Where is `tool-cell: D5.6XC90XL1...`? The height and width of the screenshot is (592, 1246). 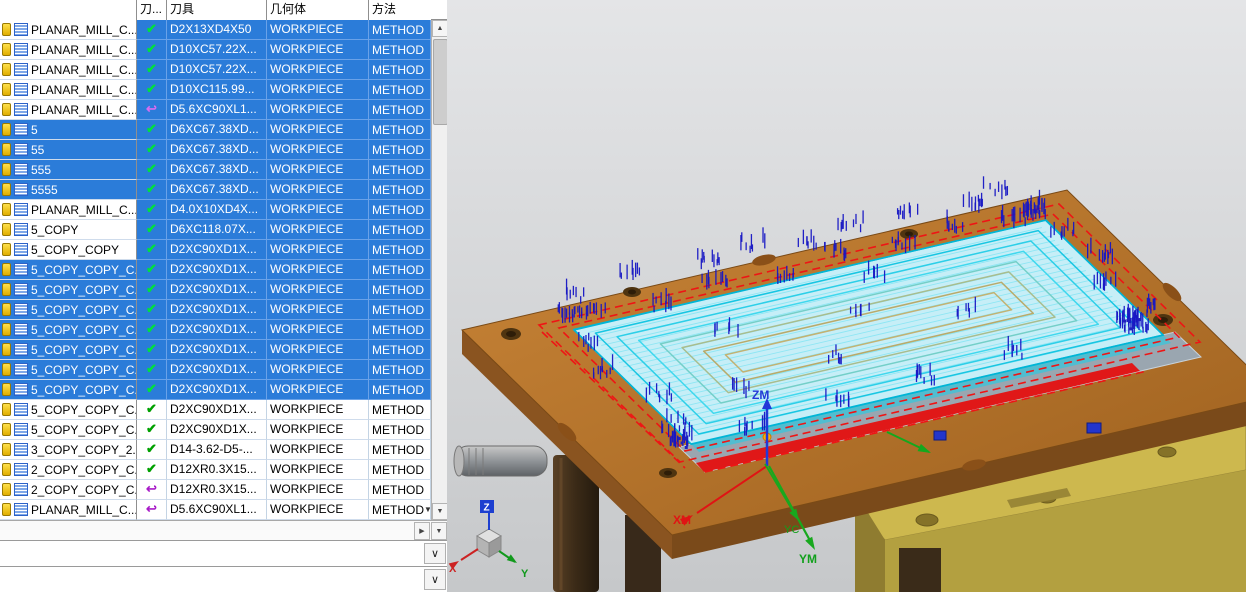 tool-cell: D5.6XC90XL1... is located at coordinates (217, 510).